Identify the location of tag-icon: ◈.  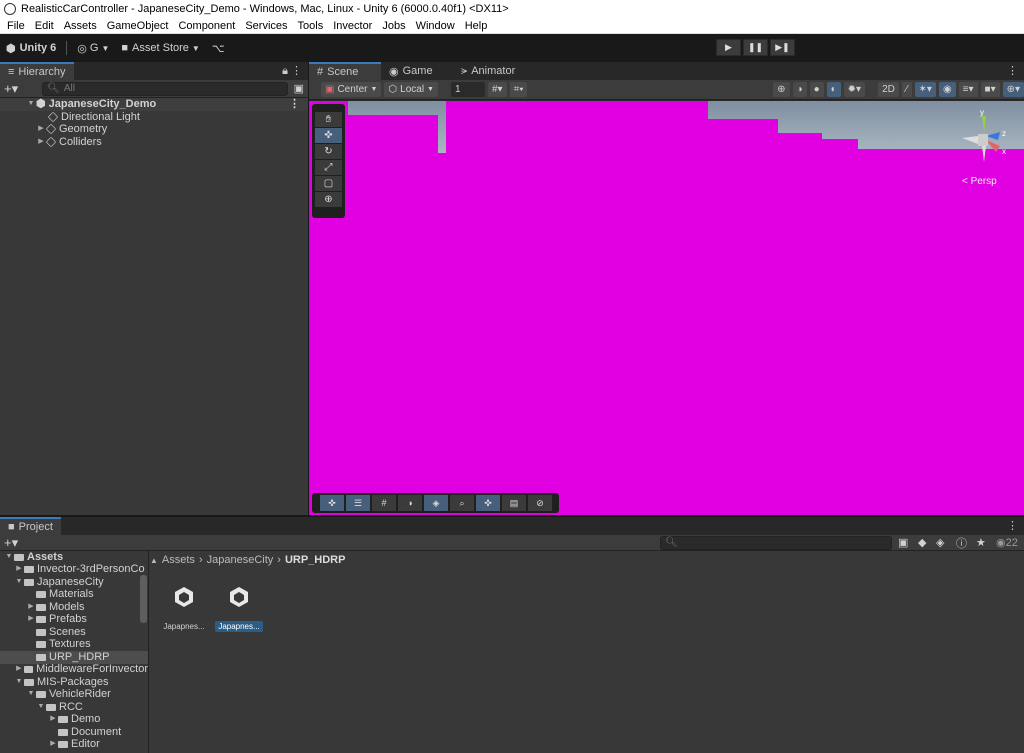
(940, 542).